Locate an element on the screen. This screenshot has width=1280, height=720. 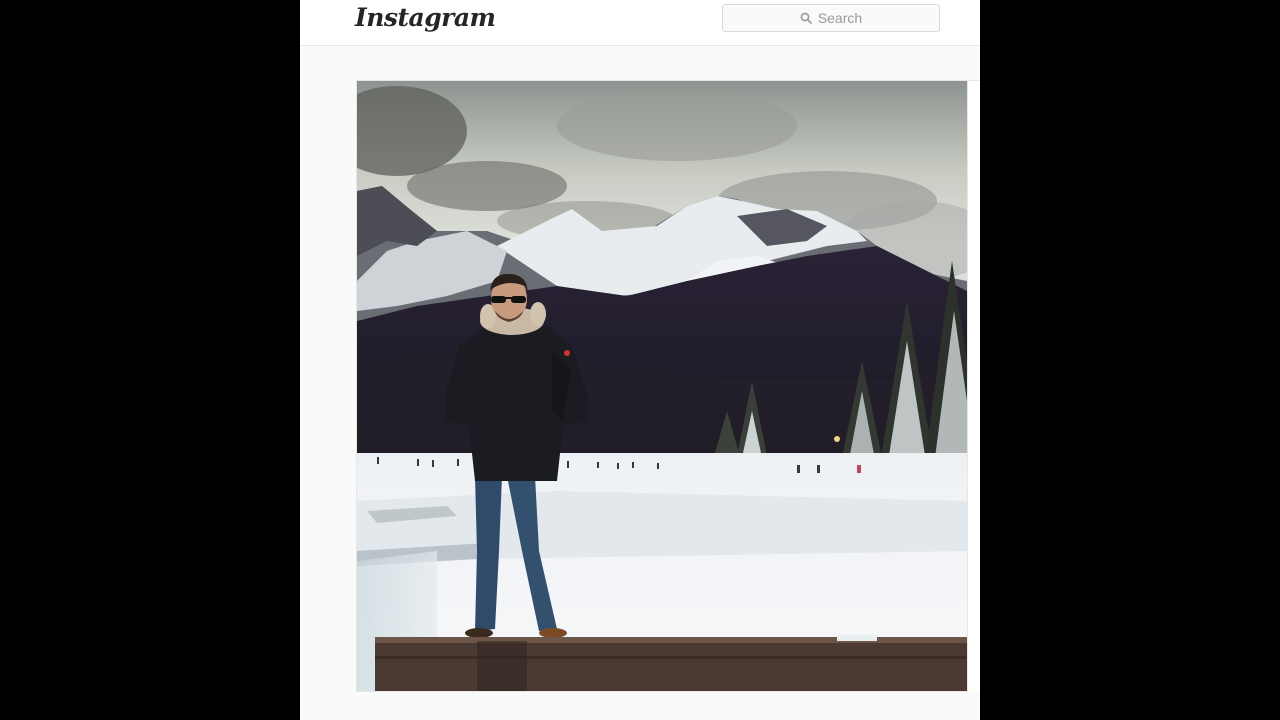
search-placeholder: Search is located at coordinates (840, 18).